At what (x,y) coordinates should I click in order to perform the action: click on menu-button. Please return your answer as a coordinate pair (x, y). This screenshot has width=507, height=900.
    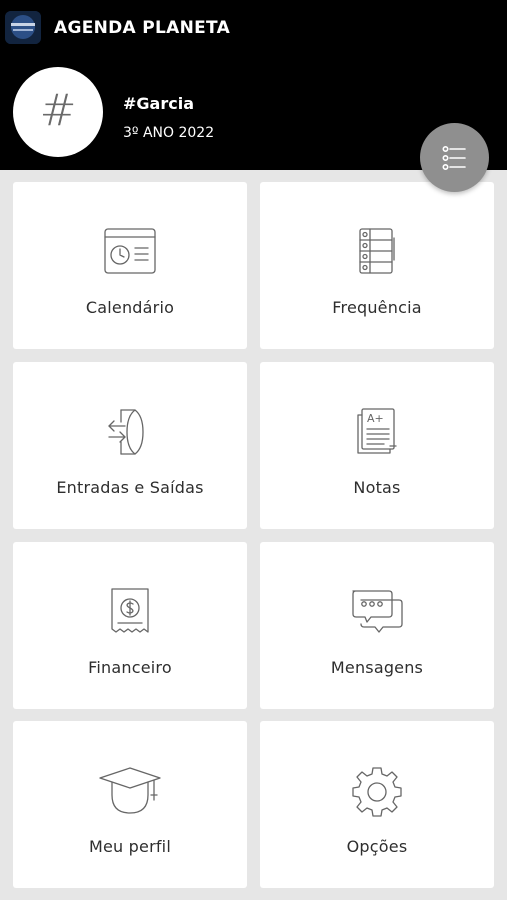
    Looking at the image, I should click on (454, 157).